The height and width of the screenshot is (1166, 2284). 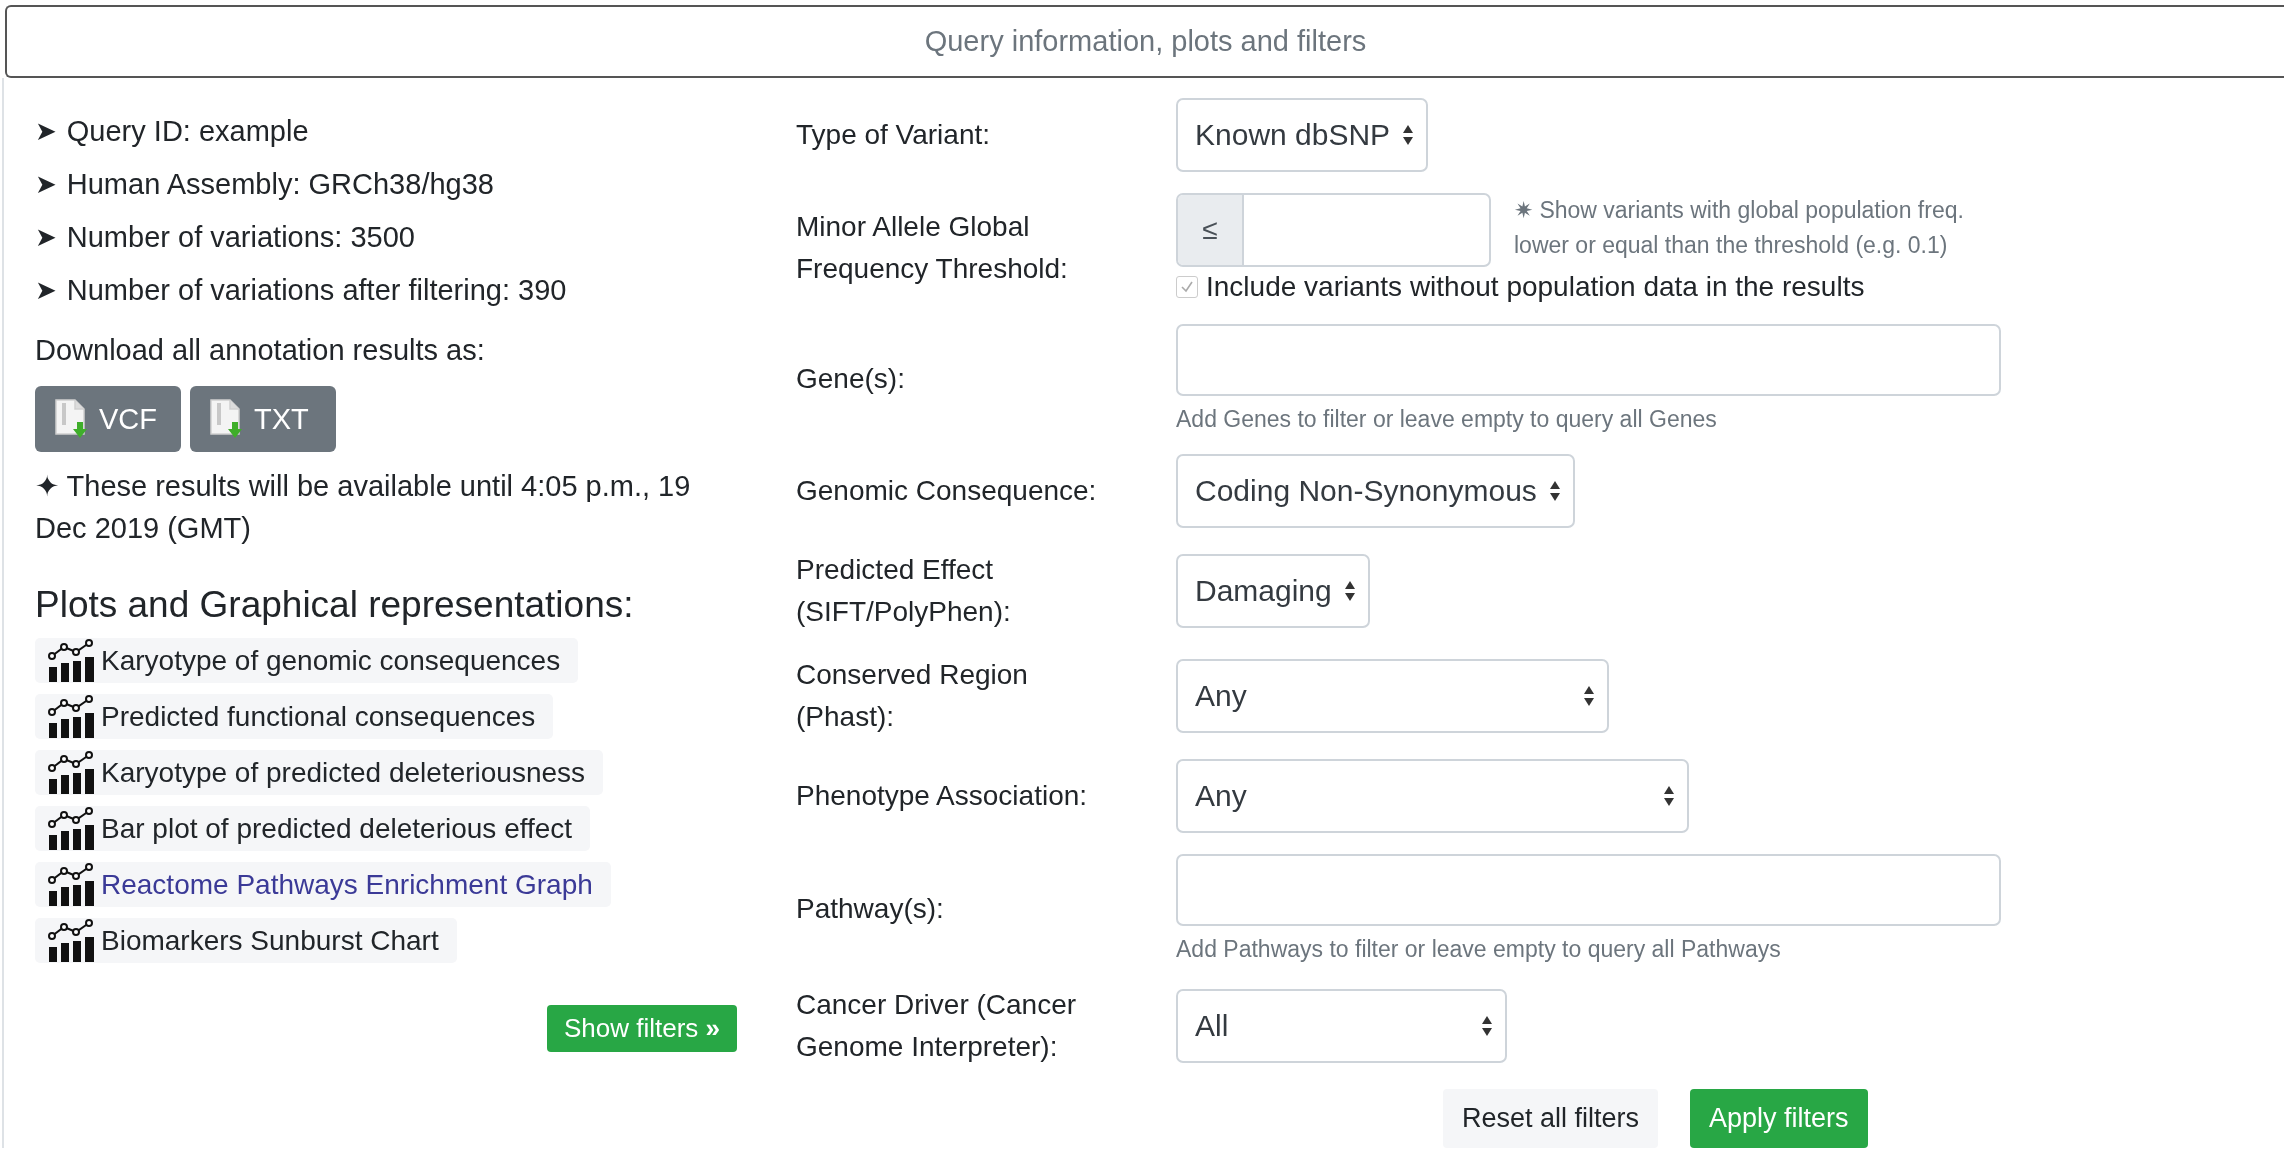 What do you see at coordinates (263, 419) in the screenshot?
I see `download-button: TXT` at bounding box center [263, 419].